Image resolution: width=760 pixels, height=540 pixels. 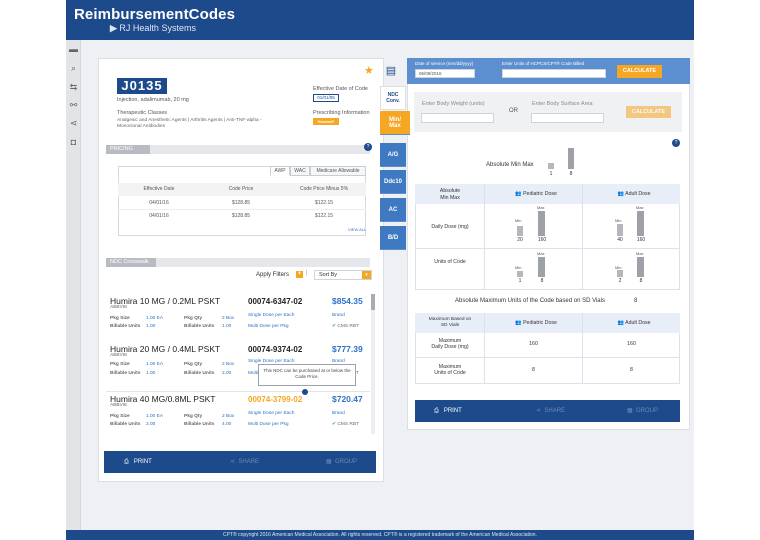 I want to click on max-daily-dose-label: Maximum Daily Dose (mg), so click(x=450, y=344).